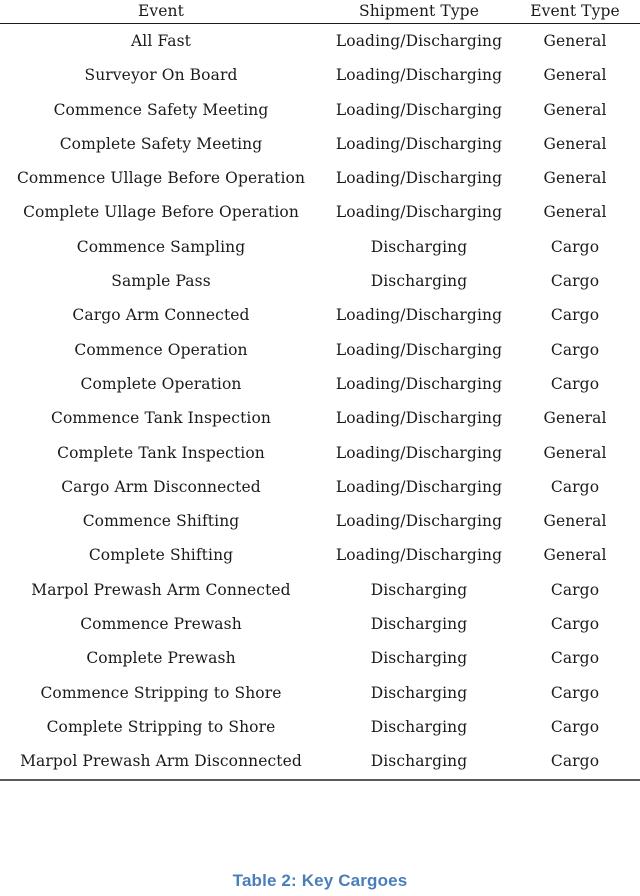  I want to click on cell-event-text: Surveyor On Board, so click(161, 75).